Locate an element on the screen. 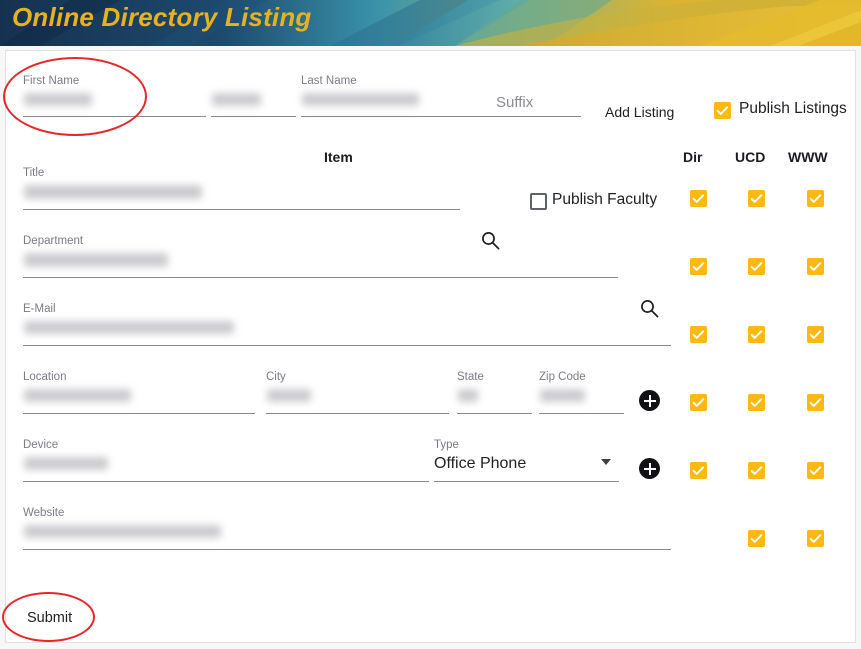  title-field: Title is located at coordinates (241, 189).